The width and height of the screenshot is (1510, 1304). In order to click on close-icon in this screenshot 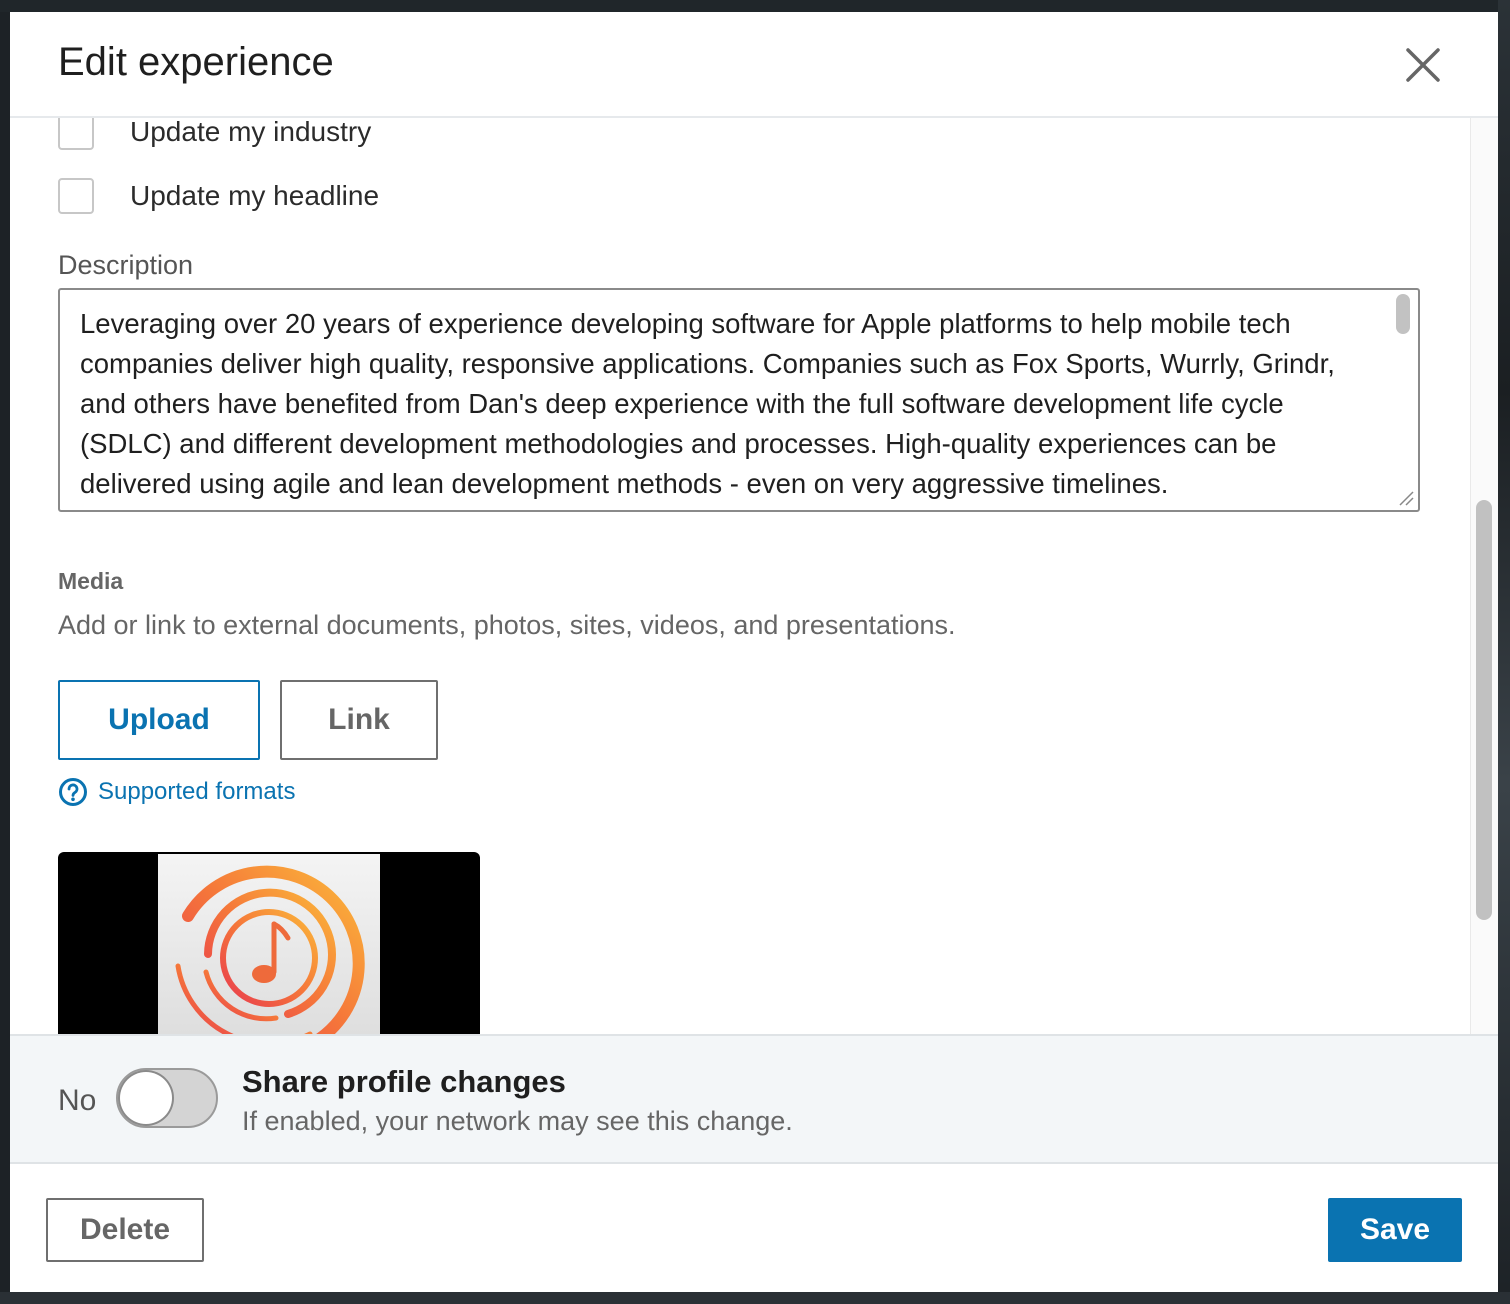, I will do `click(1423, 65)`.